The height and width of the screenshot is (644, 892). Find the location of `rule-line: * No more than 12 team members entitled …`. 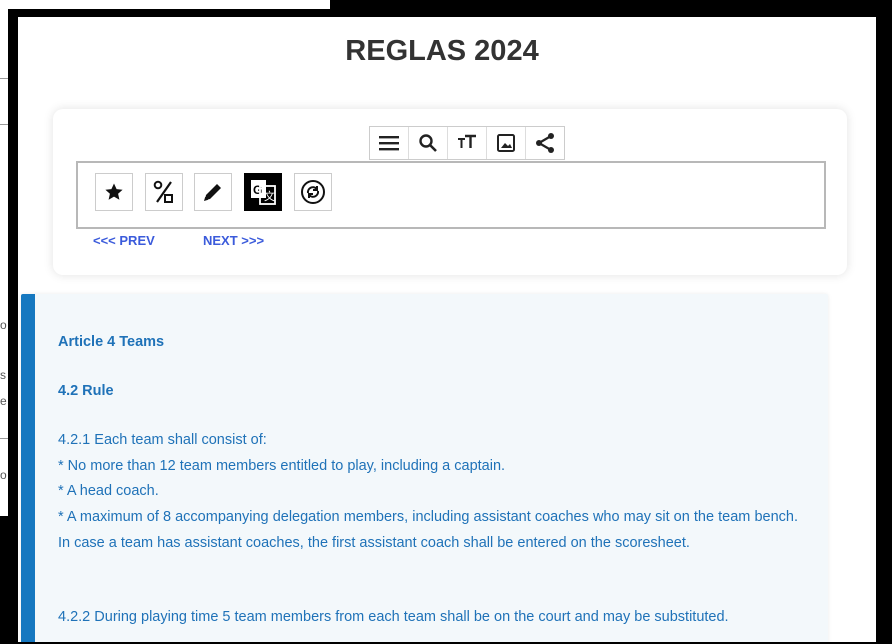

rule-line: * No more than 12 team members entitled … is located at coordinates (282, 466).